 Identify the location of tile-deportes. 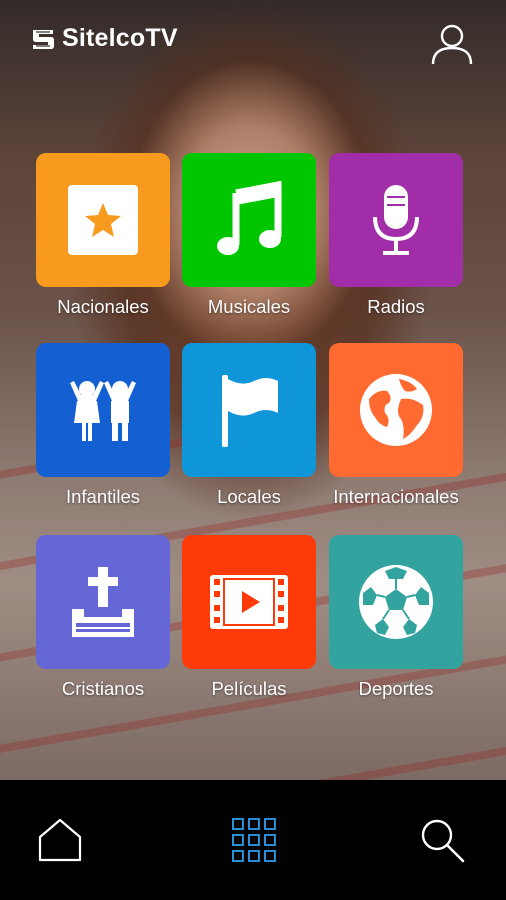
(396, 602).